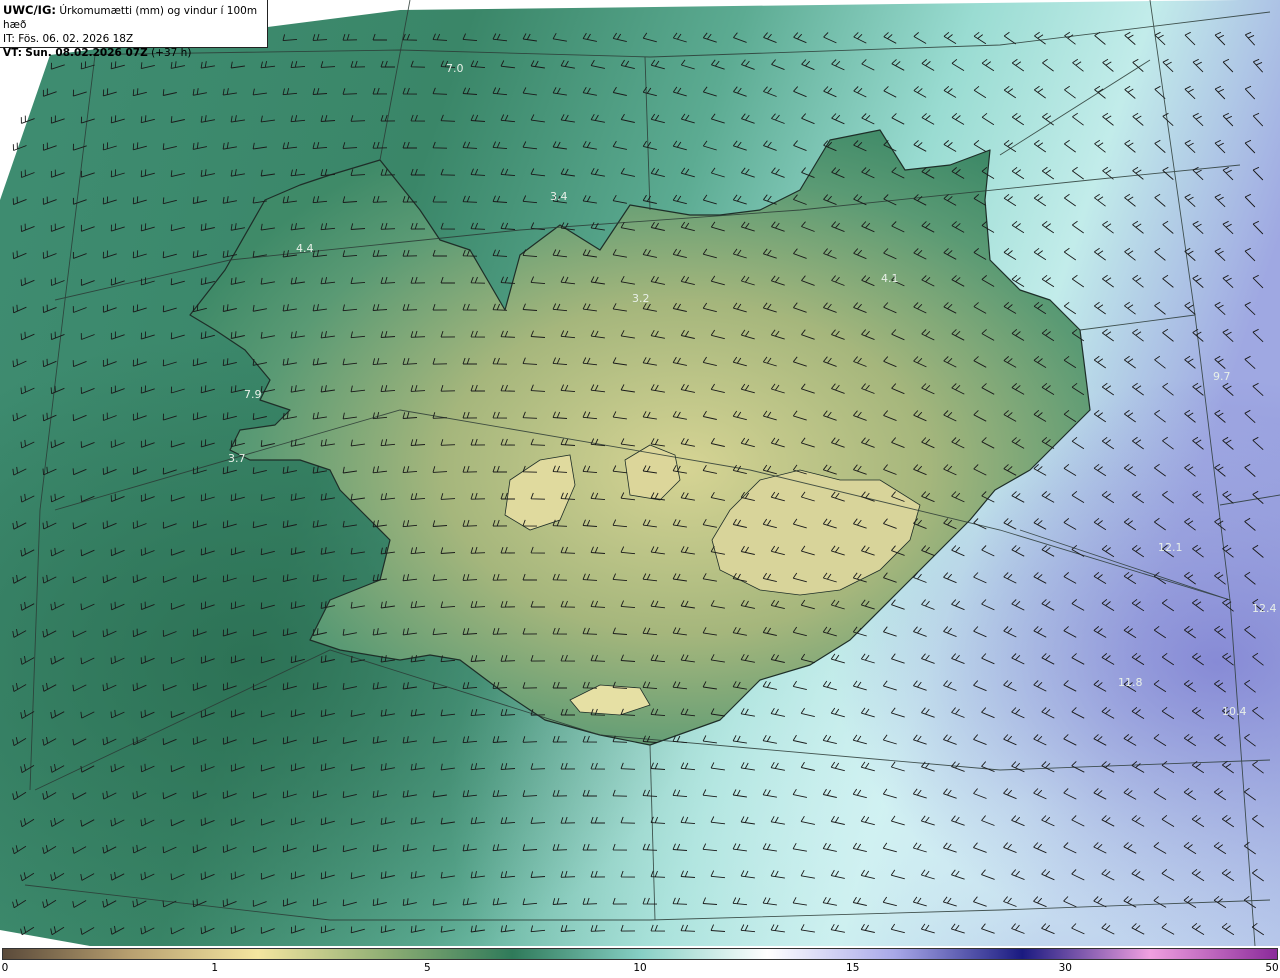 This screenshot has height=978, width=1280. Describe the element at coordinates (853, 968) in the screenshot. I see `colorbar-tick-label: 15` at that location.